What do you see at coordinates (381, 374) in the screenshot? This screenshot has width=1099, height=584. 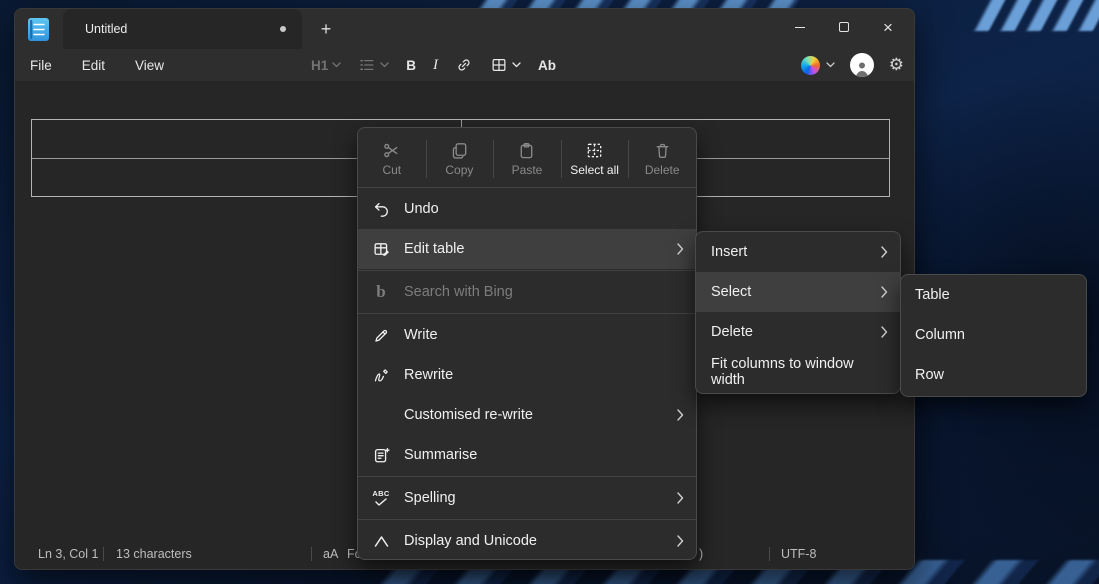 I see `rewrite-icon` at bounding box center [381, 374].